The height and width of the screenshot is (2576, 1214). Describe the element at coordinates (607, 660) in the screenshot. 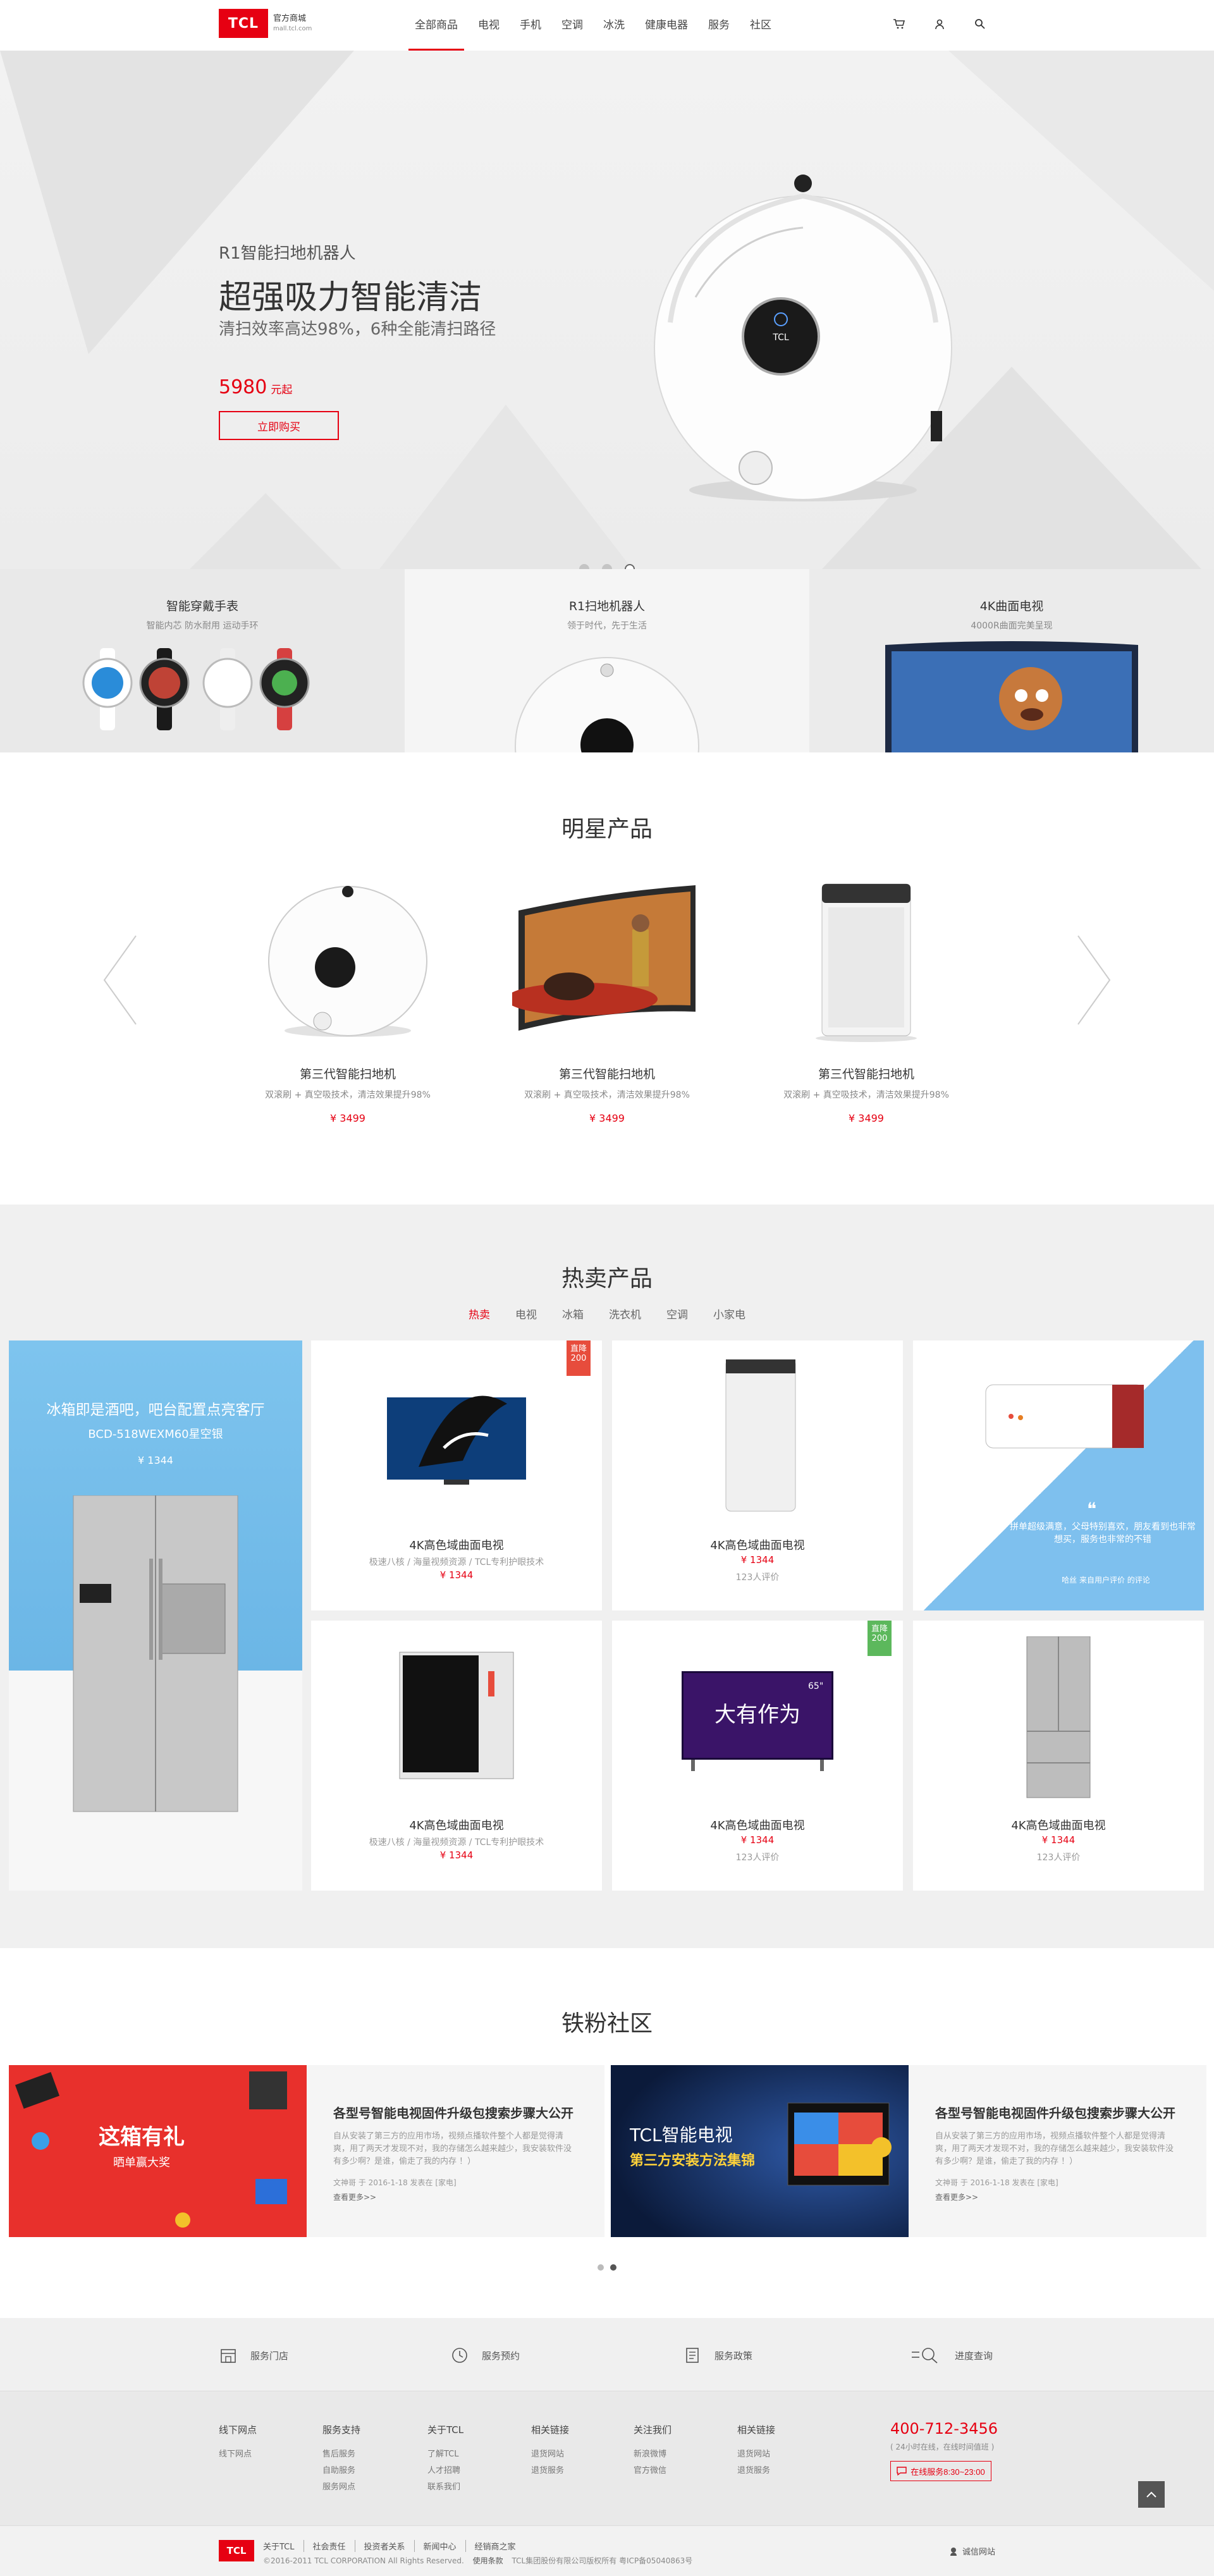

I see `feature-robot: R1扫地机器人 领于时代，先于生活` at that location.